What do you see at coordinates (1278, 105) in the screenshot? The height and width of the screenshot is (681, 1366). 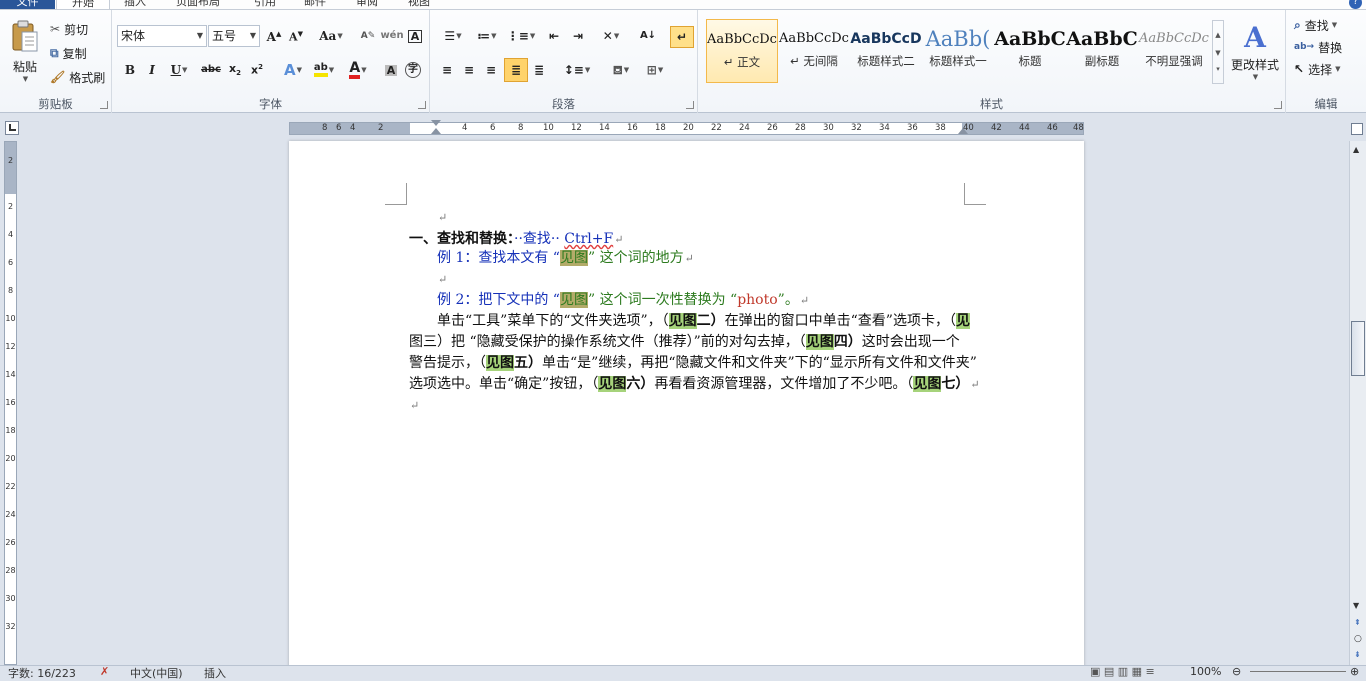 I see `styles-launcher-icon` at bounding box center [1278, 105].